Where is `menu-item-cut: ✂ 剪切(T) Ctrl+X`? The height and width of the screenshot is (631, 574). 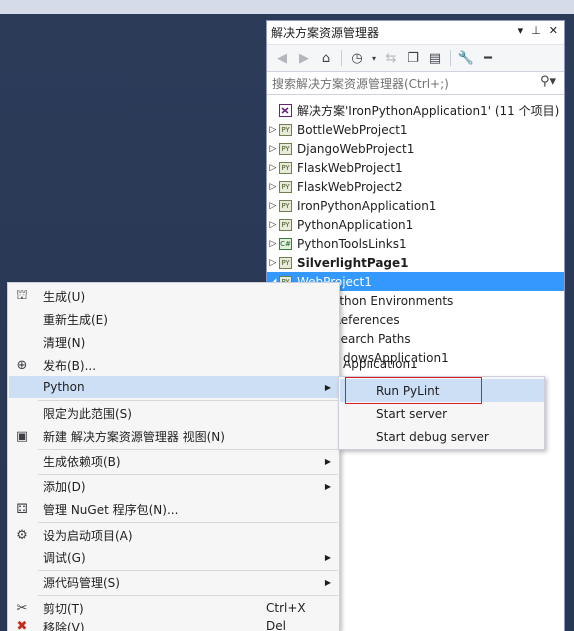 menu-item-cut: ✂ 剪切(T) Ctrl+X is located at coordinates (174, 608).